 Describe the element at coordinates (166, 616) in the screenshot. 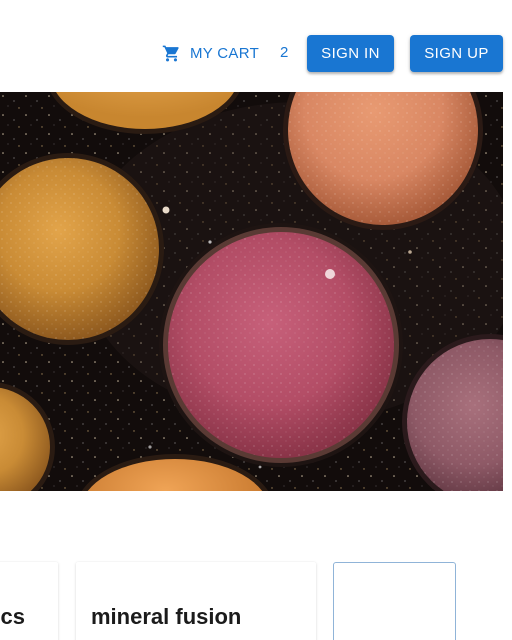

I see `product-title: mineral fusion` at that location.